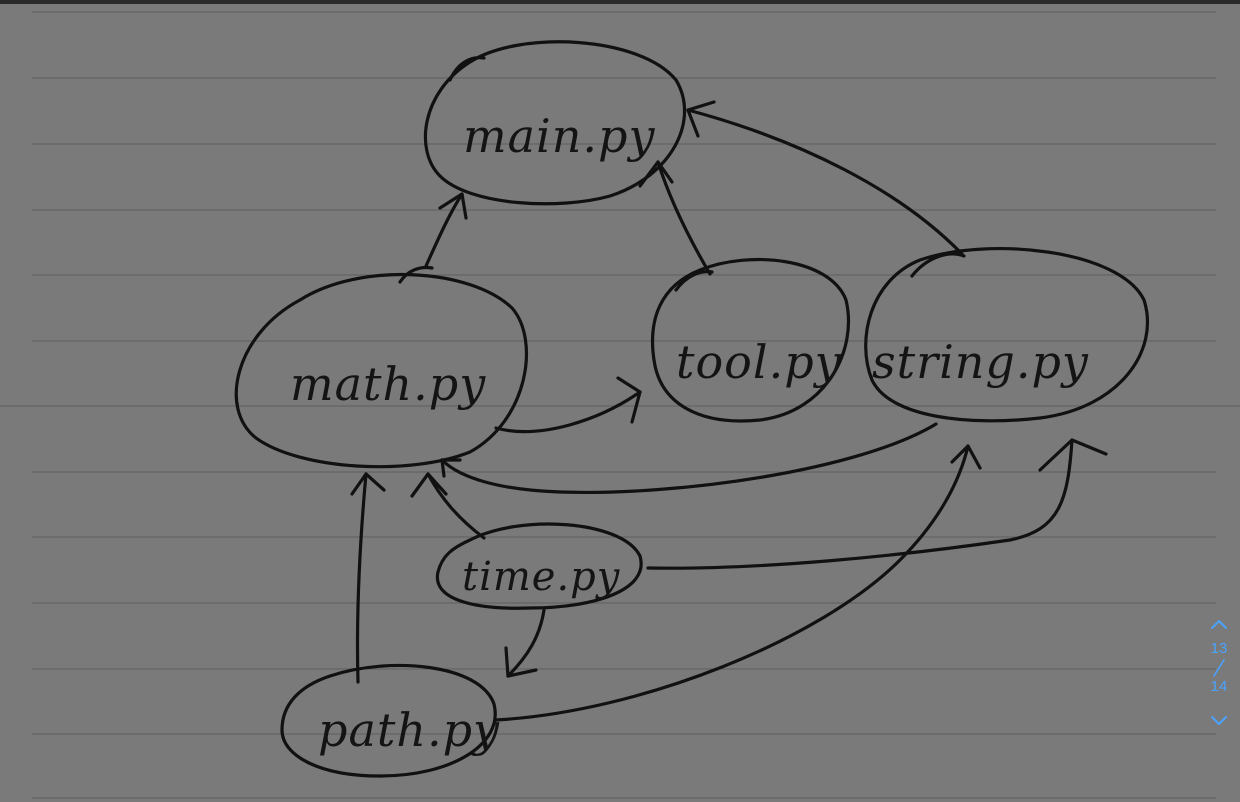  I want to click on node-tool: tool.py, so click(750, 340).